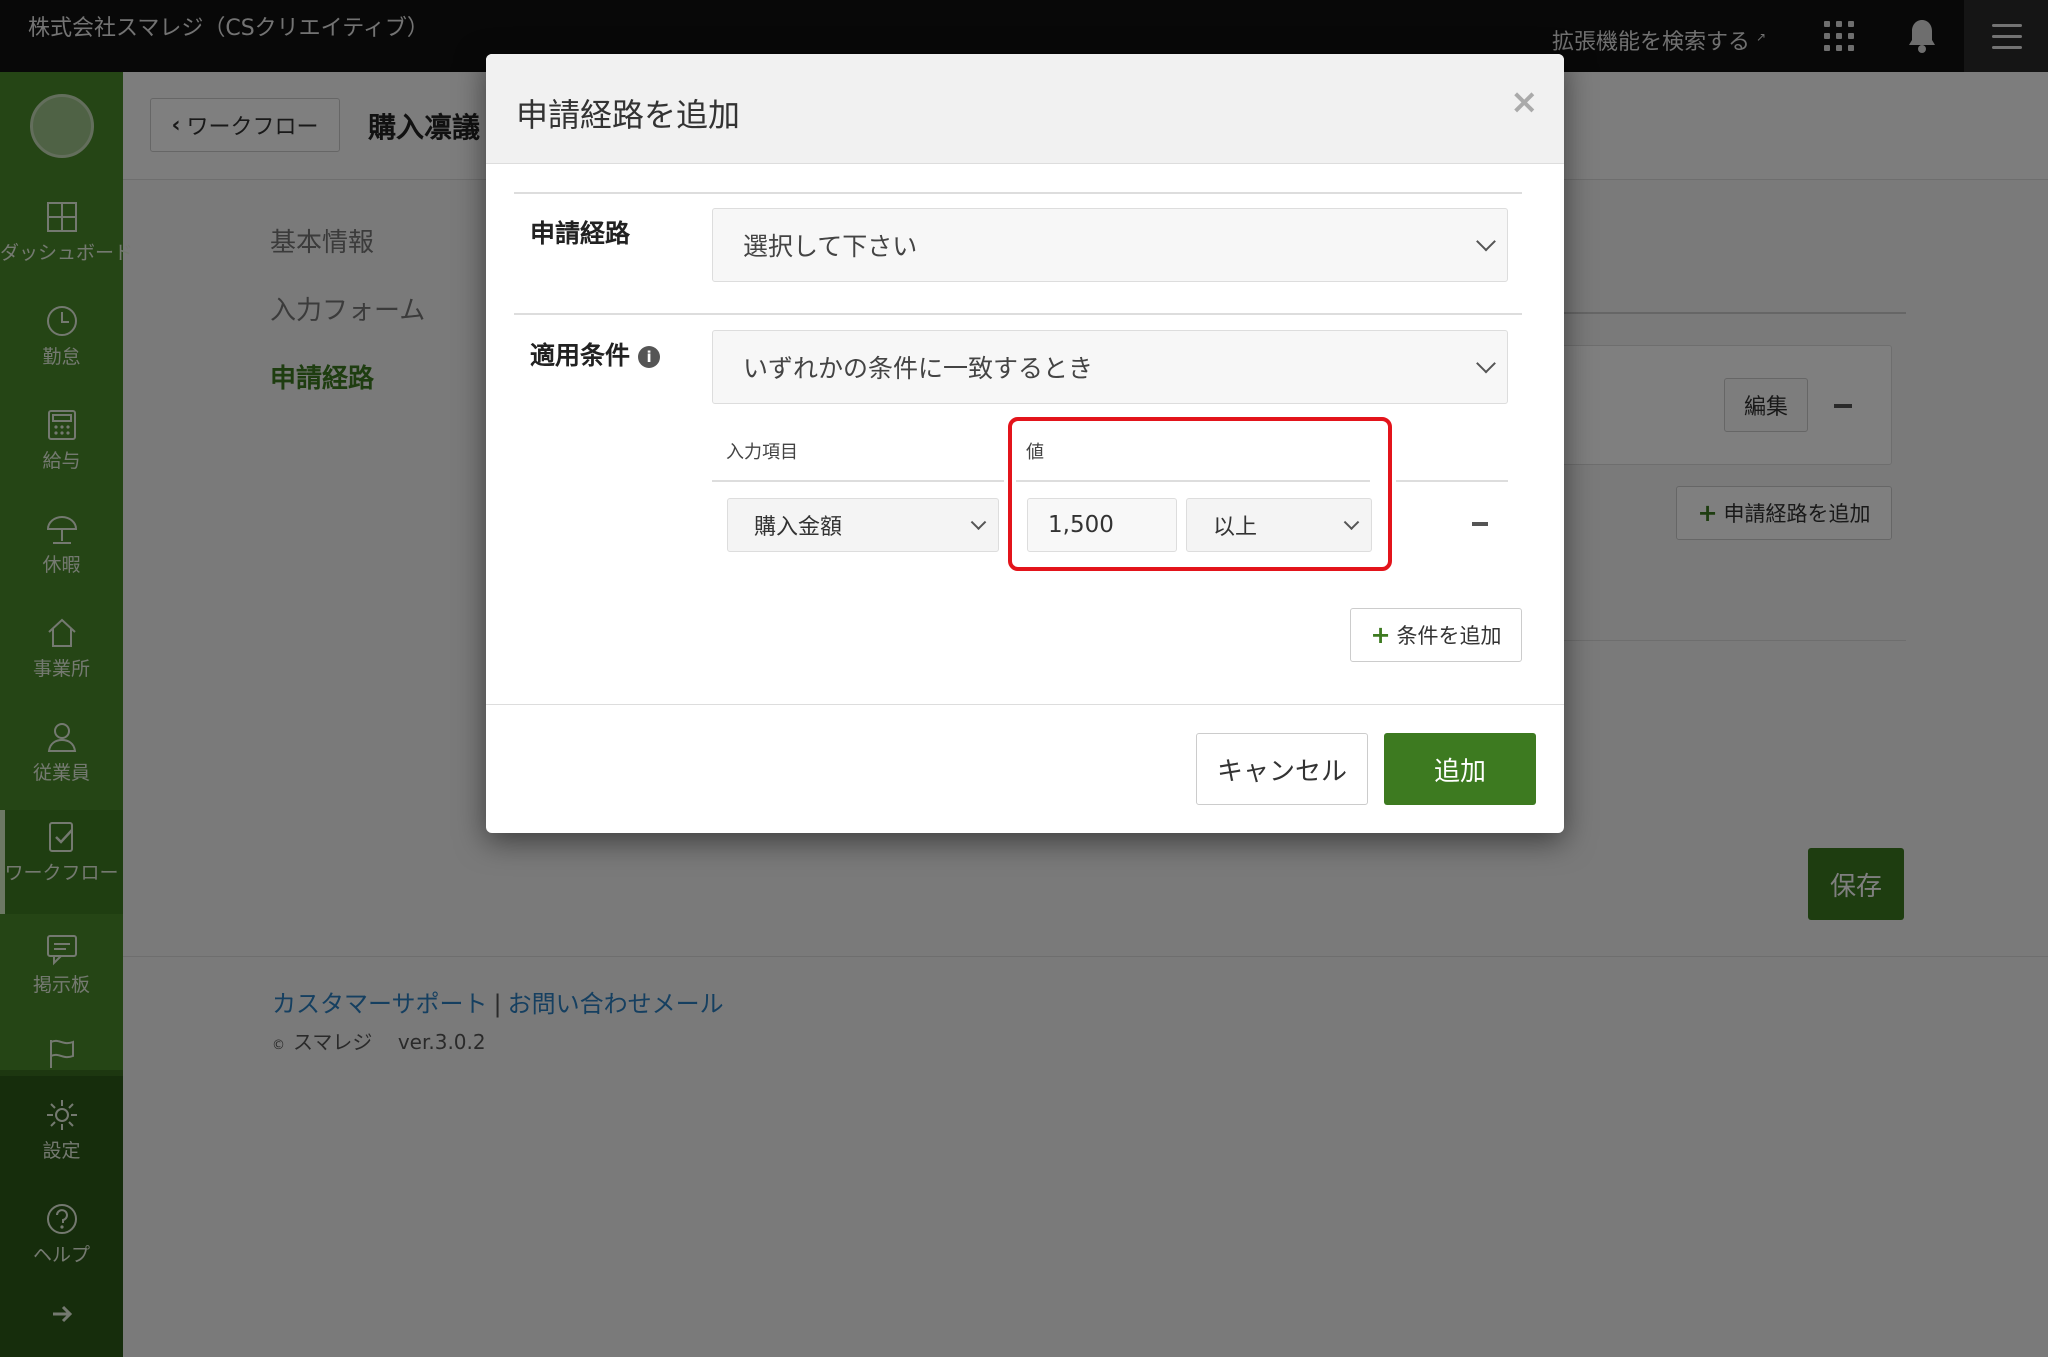 Image resolution: width=2048 pixels, height=1357 pixels. Describe the element at coordinates (762, 452) in the screenshot. I see `column-header-field: 入力項目` at that location.